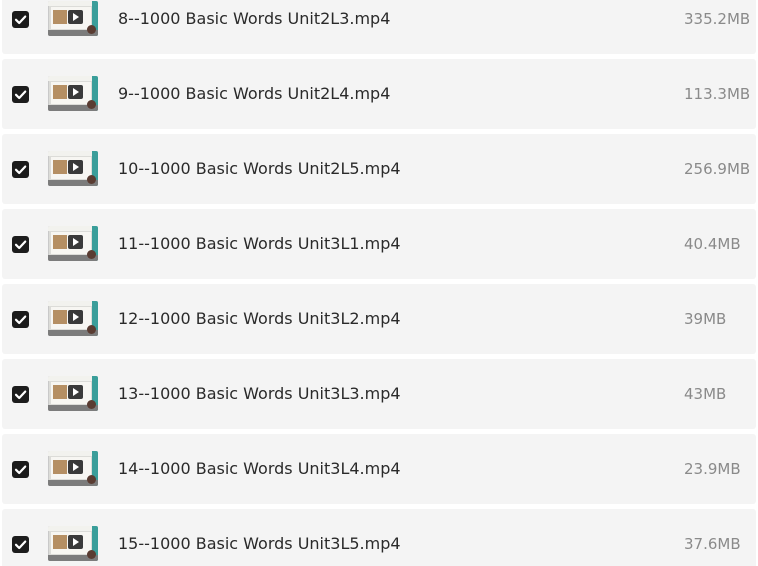 The height and width of the screenshot is (566, 758). Describe the element at coordinates (717, 94) in the screenshot. I see `file-size: 113.3MB` at that location.